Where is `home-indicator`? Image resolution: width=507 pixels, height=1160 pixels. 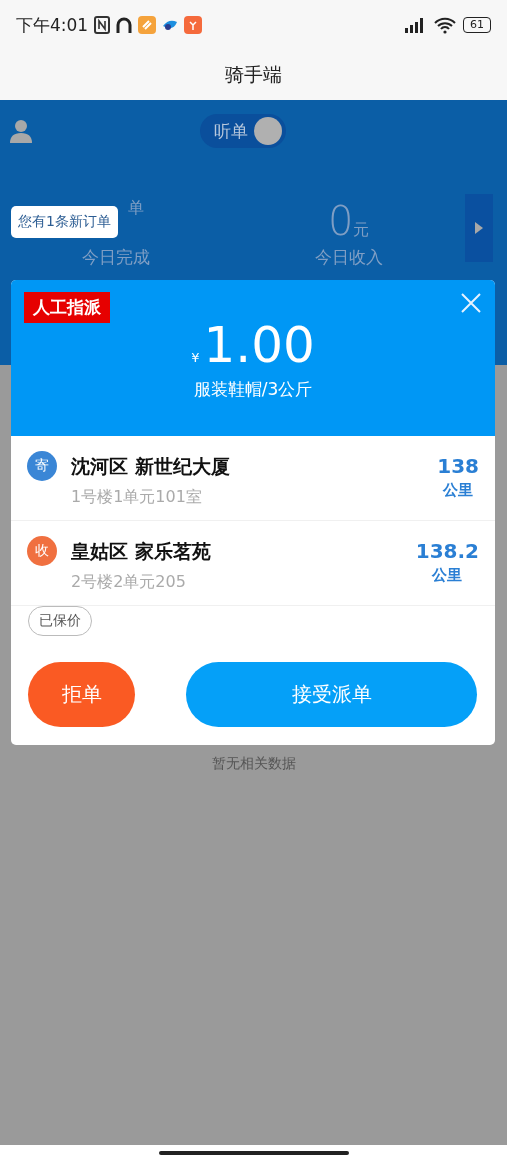 home-indicator is located at coordinates (253, 1152).